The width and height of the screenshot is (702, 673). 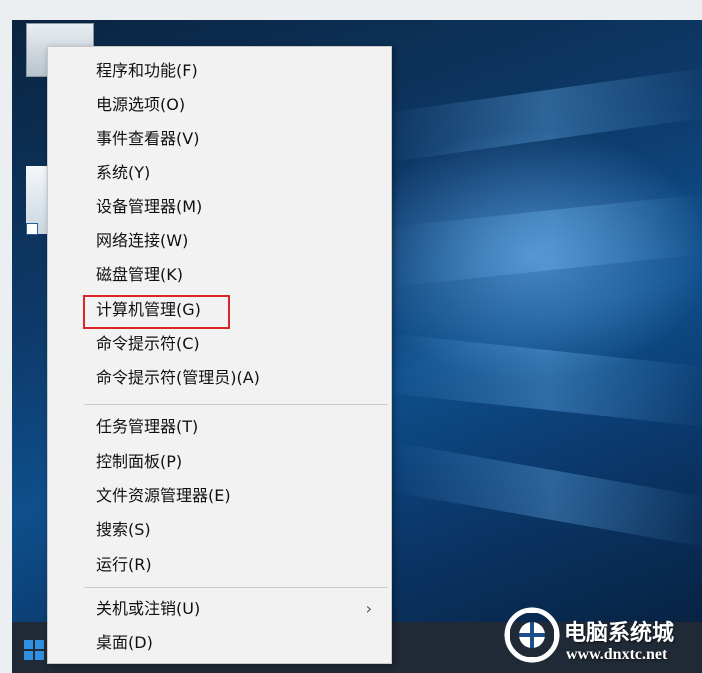 What do you see at coordinates (32, 229) in the screenshot?
I see `shortcut-arrow-icon` at bounding box center [32, 229].